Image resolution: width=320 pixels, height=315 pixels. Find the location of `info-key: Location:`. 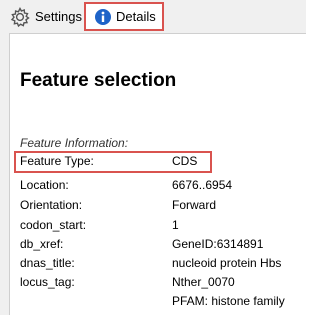

info-key: Location: is located at coordinates (44, 185).